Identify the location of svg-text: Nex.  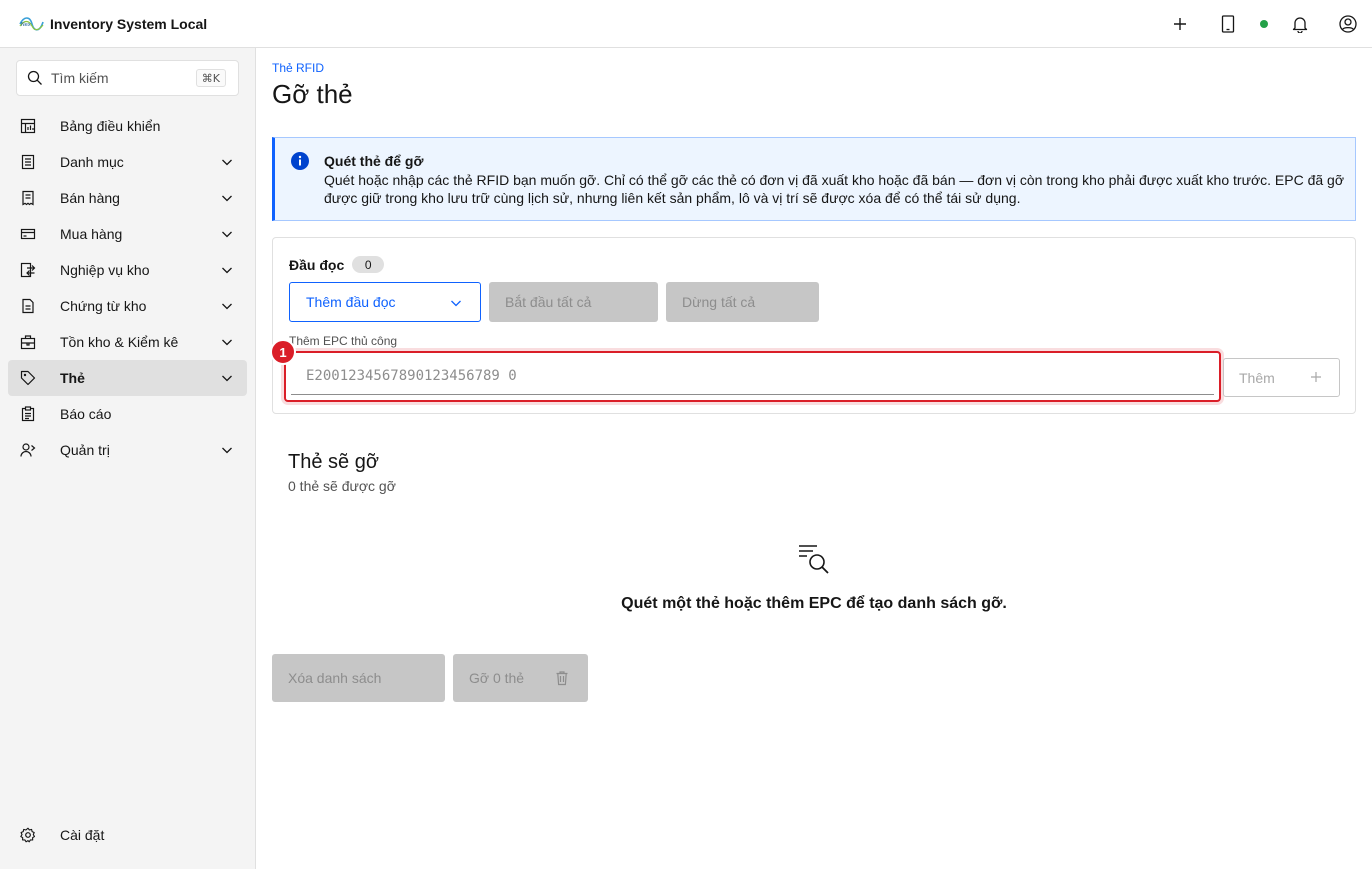
(26, 25).